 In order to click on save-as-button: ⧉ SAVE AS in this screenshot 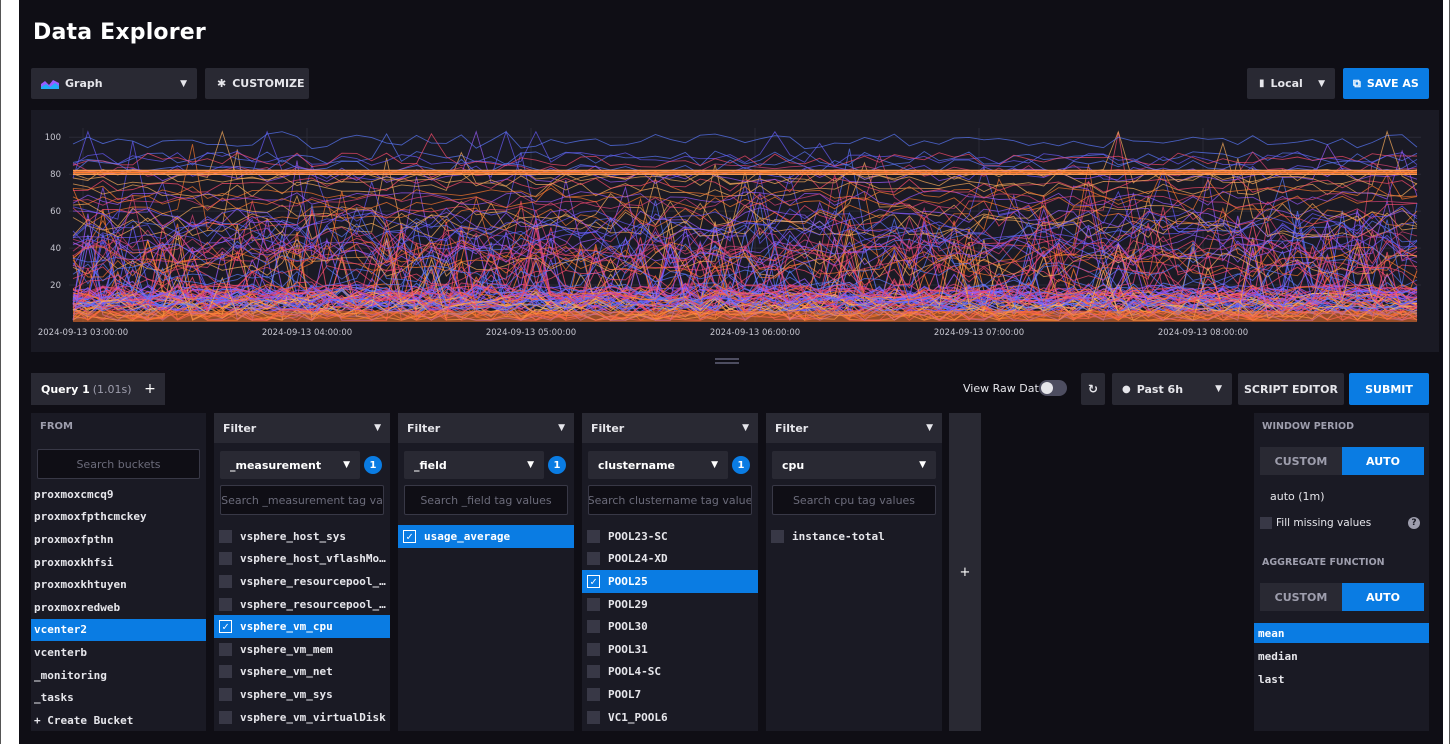, I will do `click(1386, 83)`.